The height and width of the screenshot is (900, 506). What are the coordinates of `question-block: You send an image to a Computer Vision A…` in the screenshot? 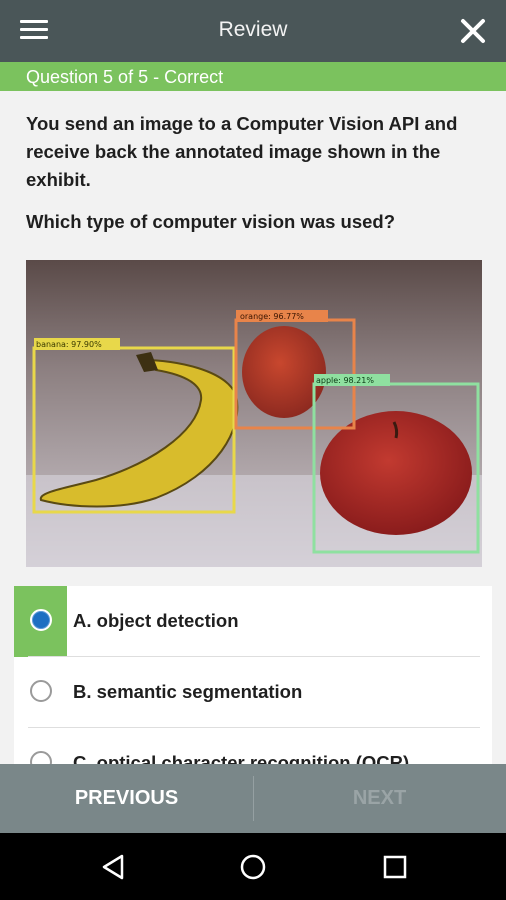 It's located at (256, 171).